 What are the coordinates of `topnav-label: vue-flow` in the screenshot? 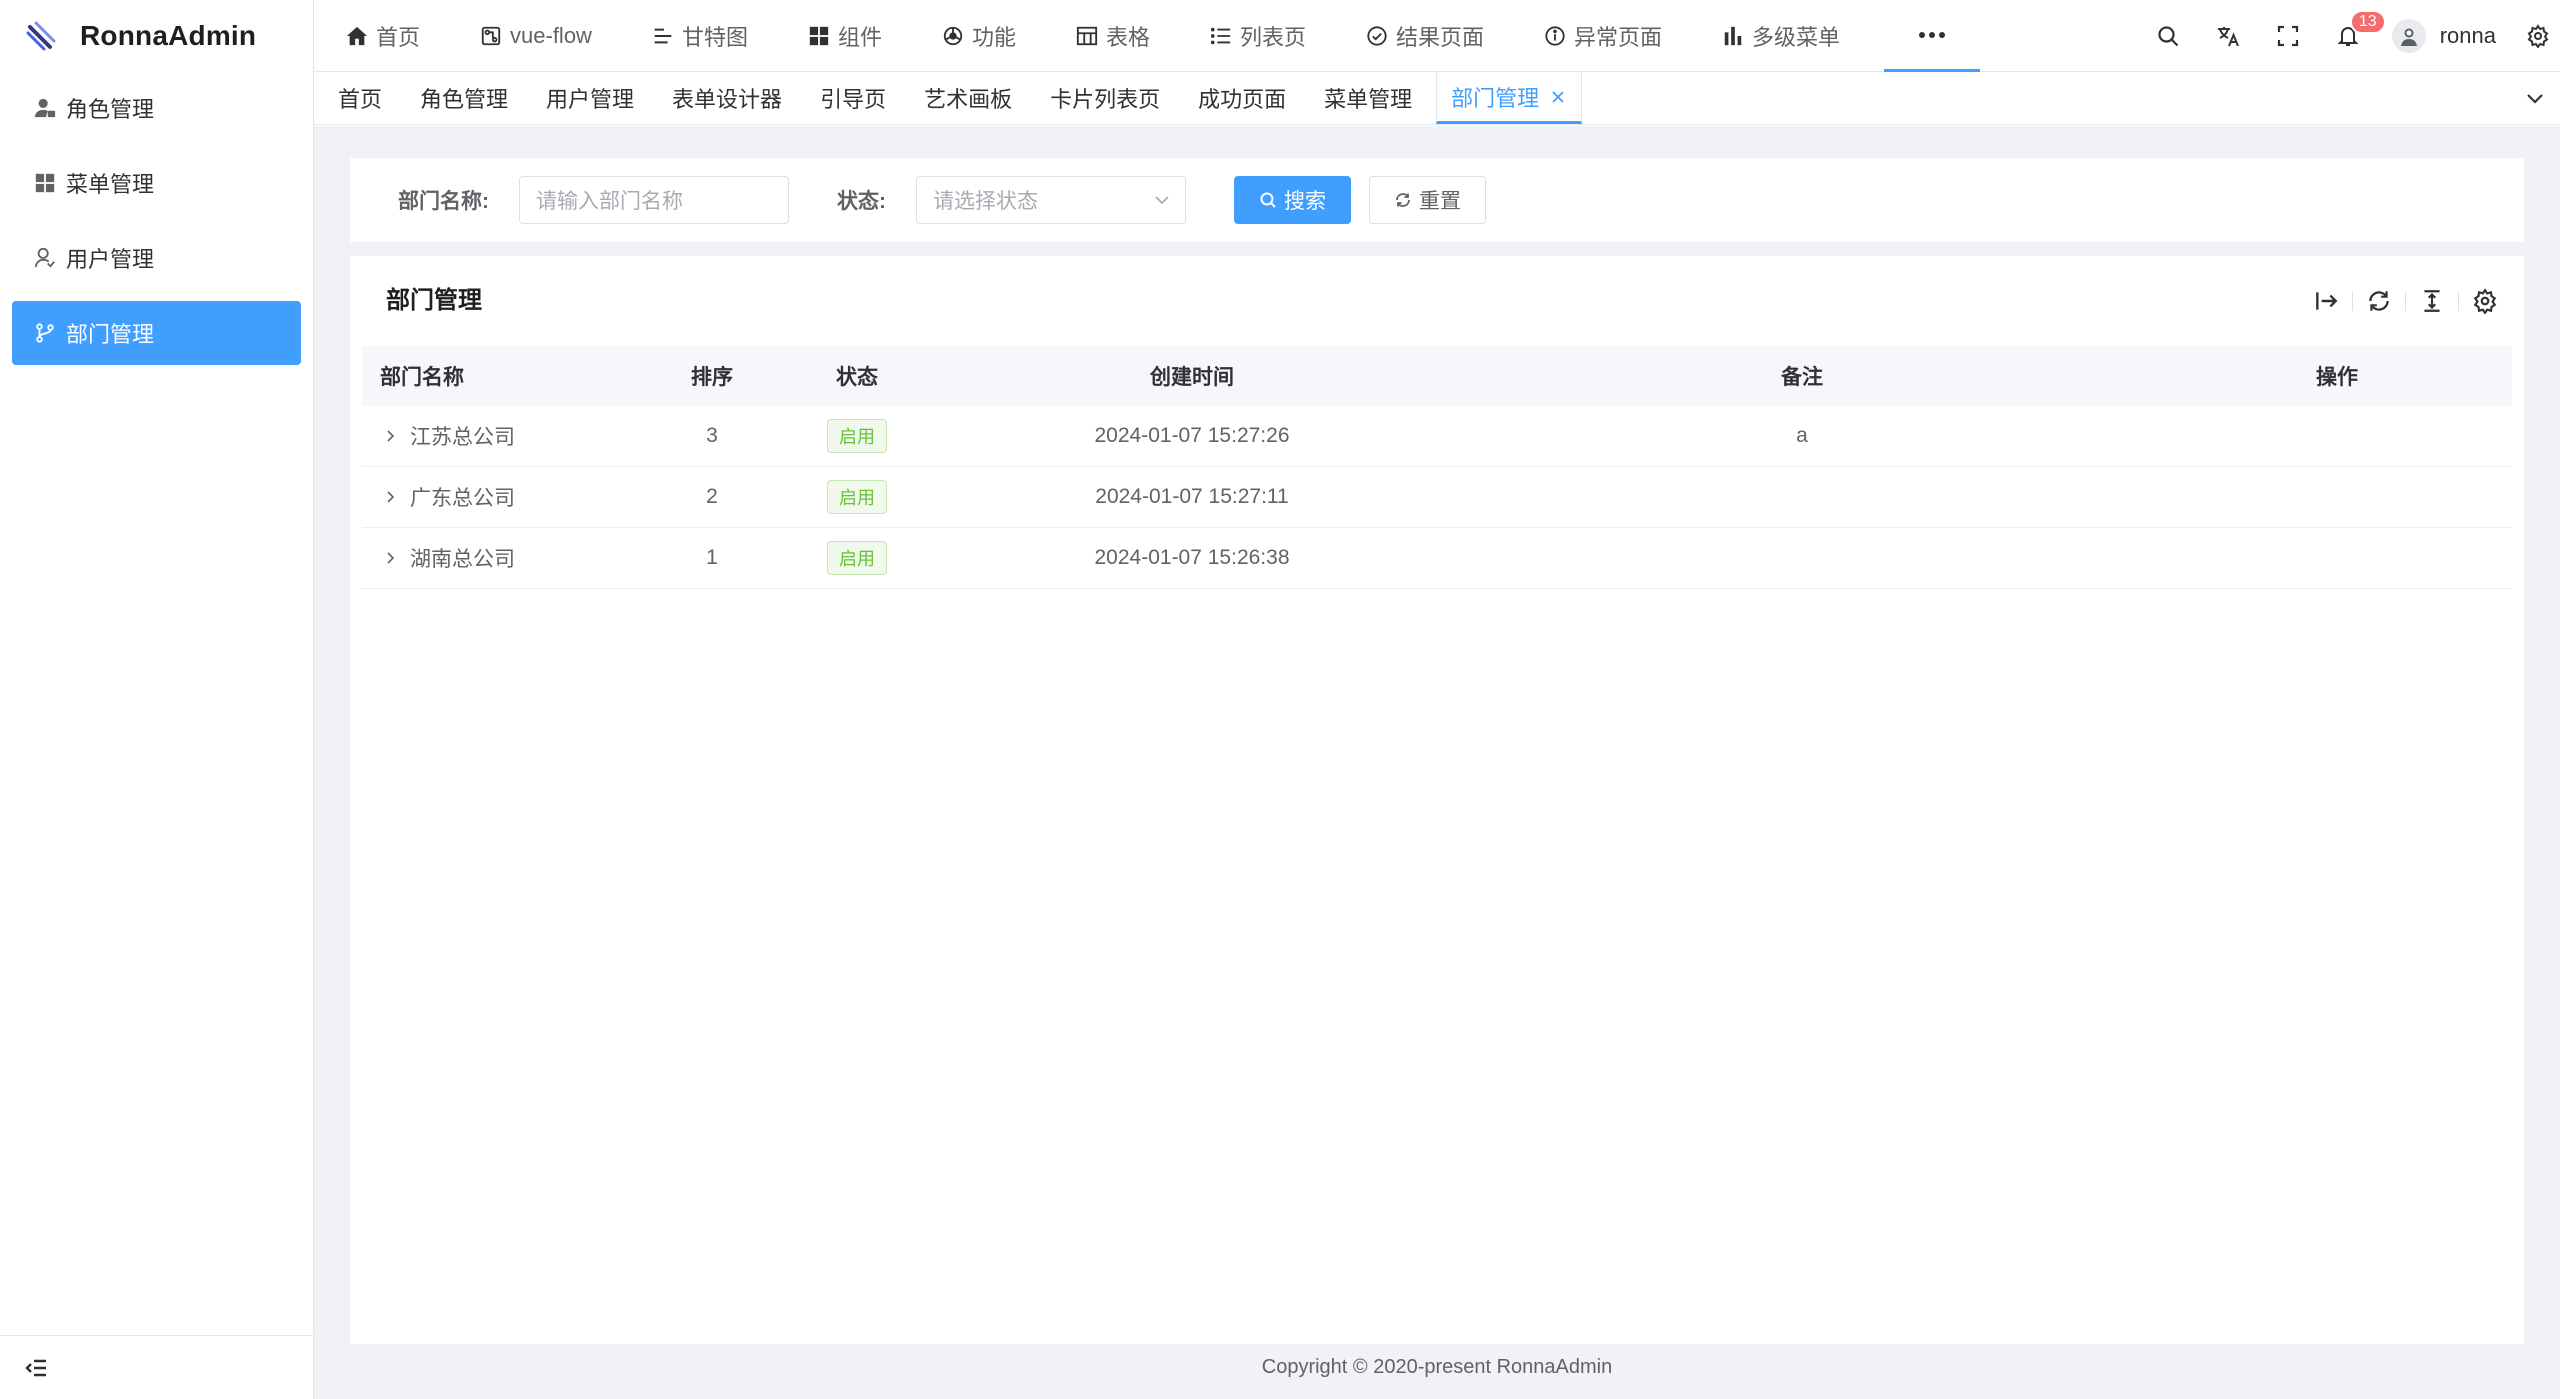 It's located at (551, 35).